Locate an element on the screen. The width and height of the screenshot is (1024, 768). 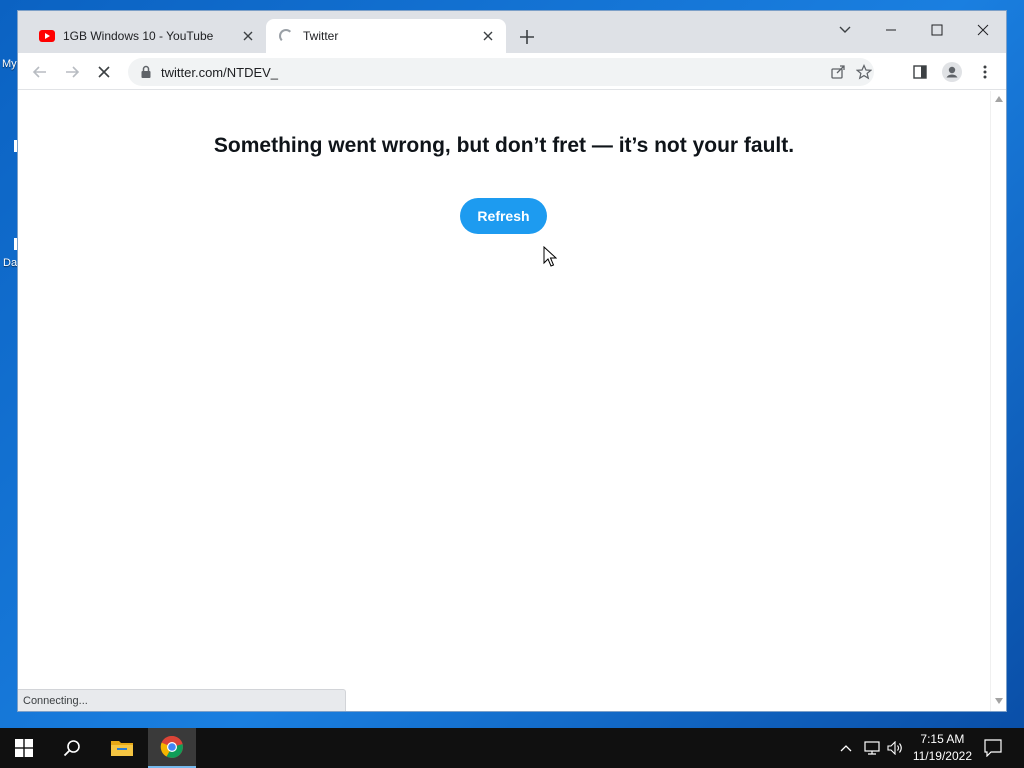
youtube-icon is located at coordinates (47, 36).